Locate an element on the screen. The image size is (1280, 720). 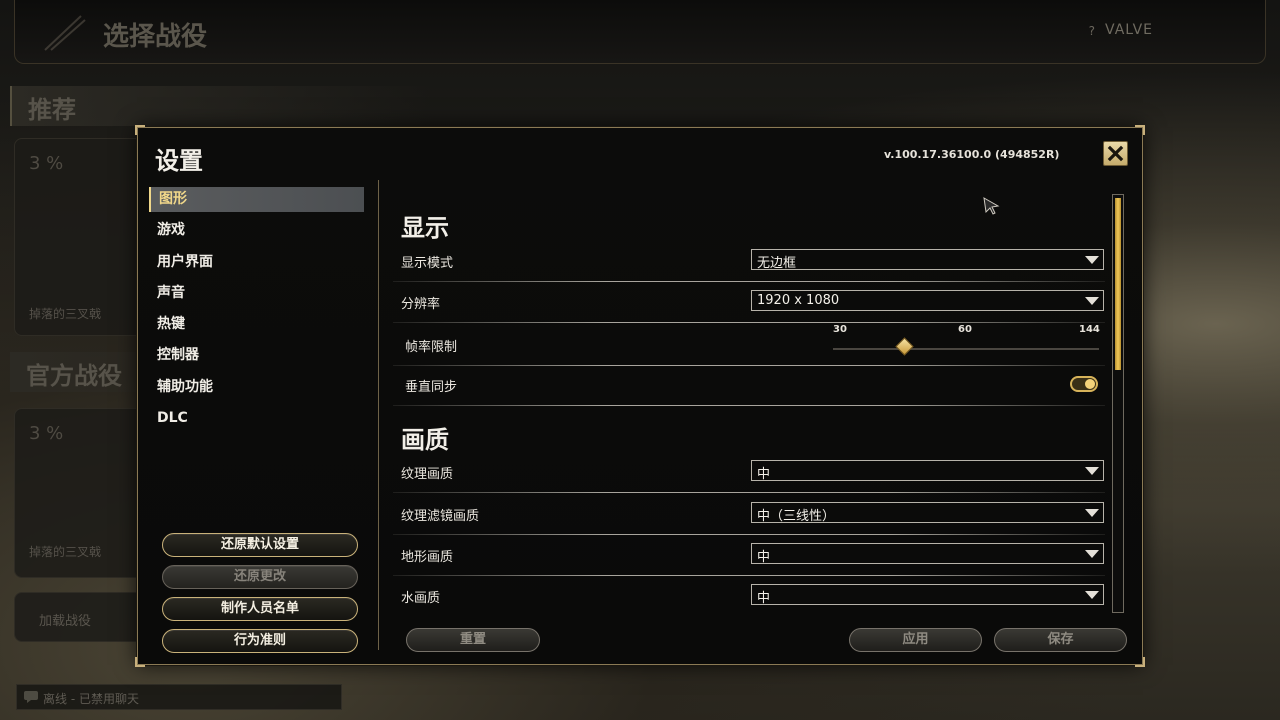
settings-title: 设置 is located at coordinates (179, 161).